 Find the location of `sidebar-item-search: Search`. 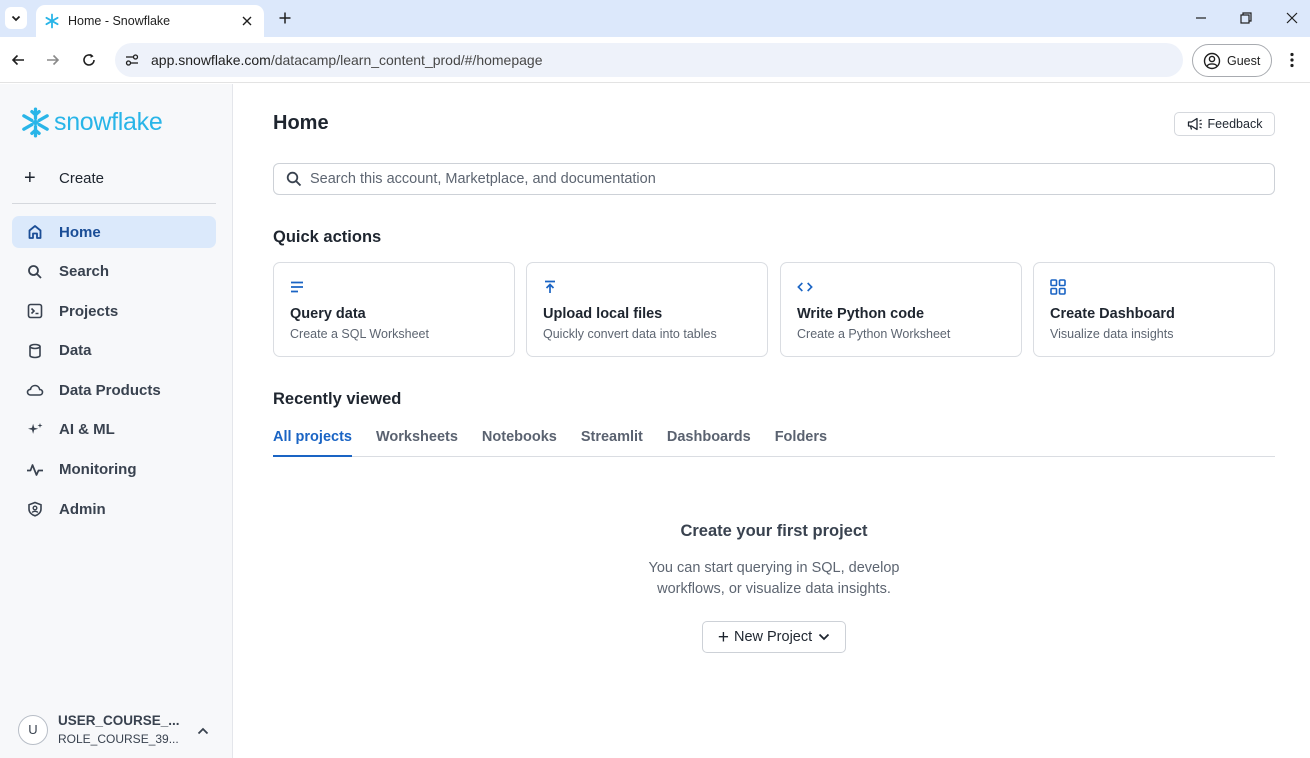

sidebar-item-search: Search is located at coordinates (114, 272).